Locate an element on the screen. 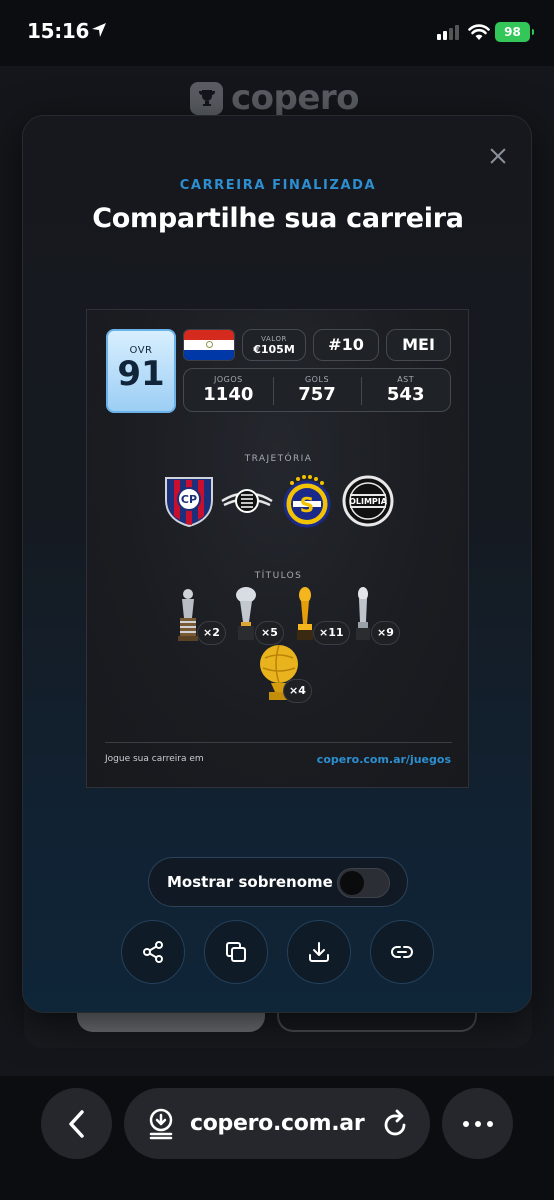 The image size is (554, 1200). share-icon is located at coordinates (153, 952).